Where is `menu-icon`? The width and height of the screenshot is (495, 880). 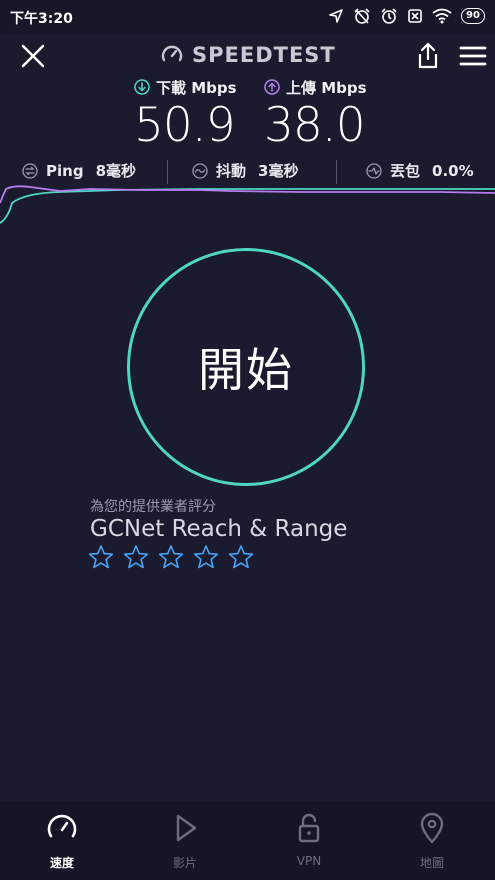 menu-icon is located at coordinates (473, 56).